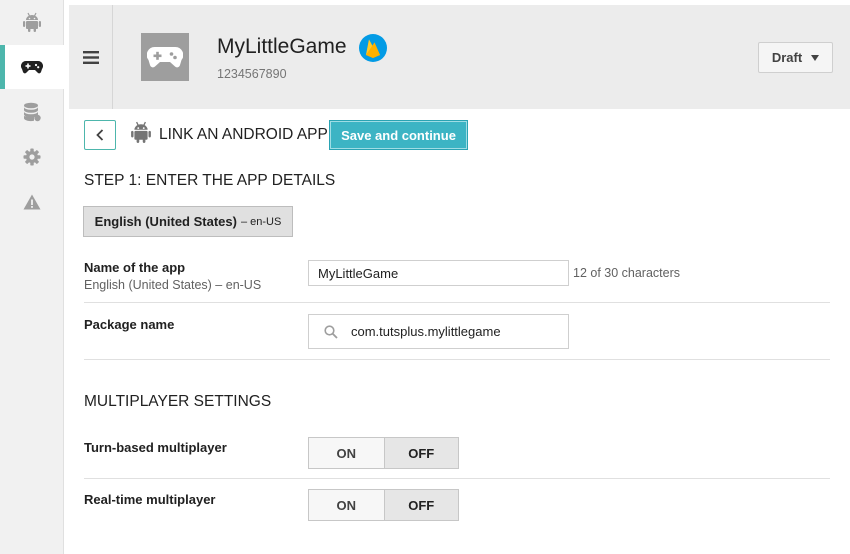 Image resolution: width=850 pixels, height=554 pixels. I want to click on warning-icon, so click(32, 202).